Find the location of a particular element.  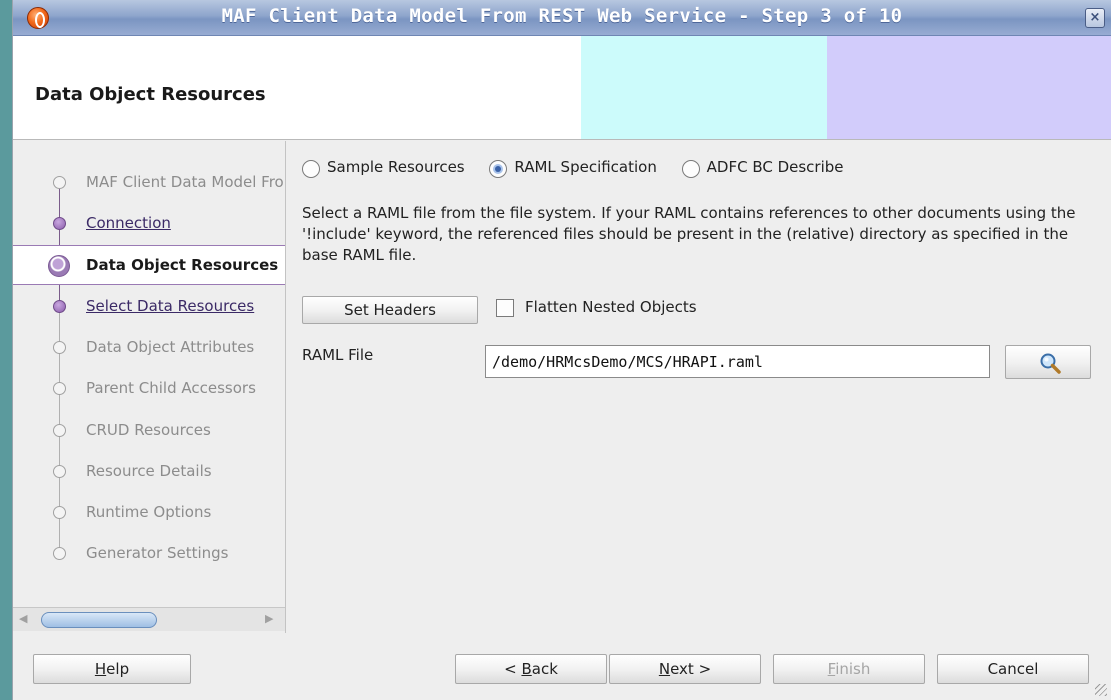

radio-adfc-bc-describe: ADFC BC Describe is located at coordinates (762, 168).